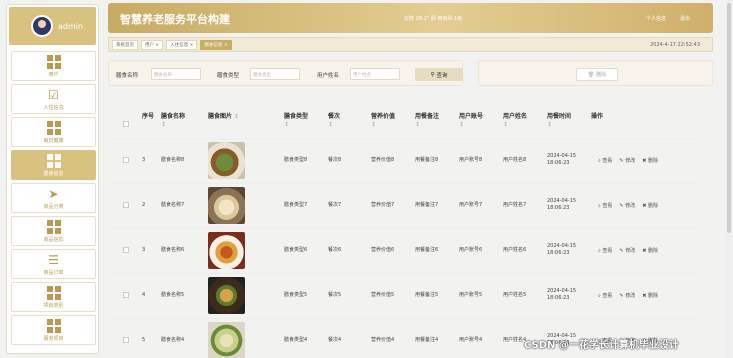 This screenshot has height=358, width=733. I want to click on profile-link: 个人信息, so click(656, 18).